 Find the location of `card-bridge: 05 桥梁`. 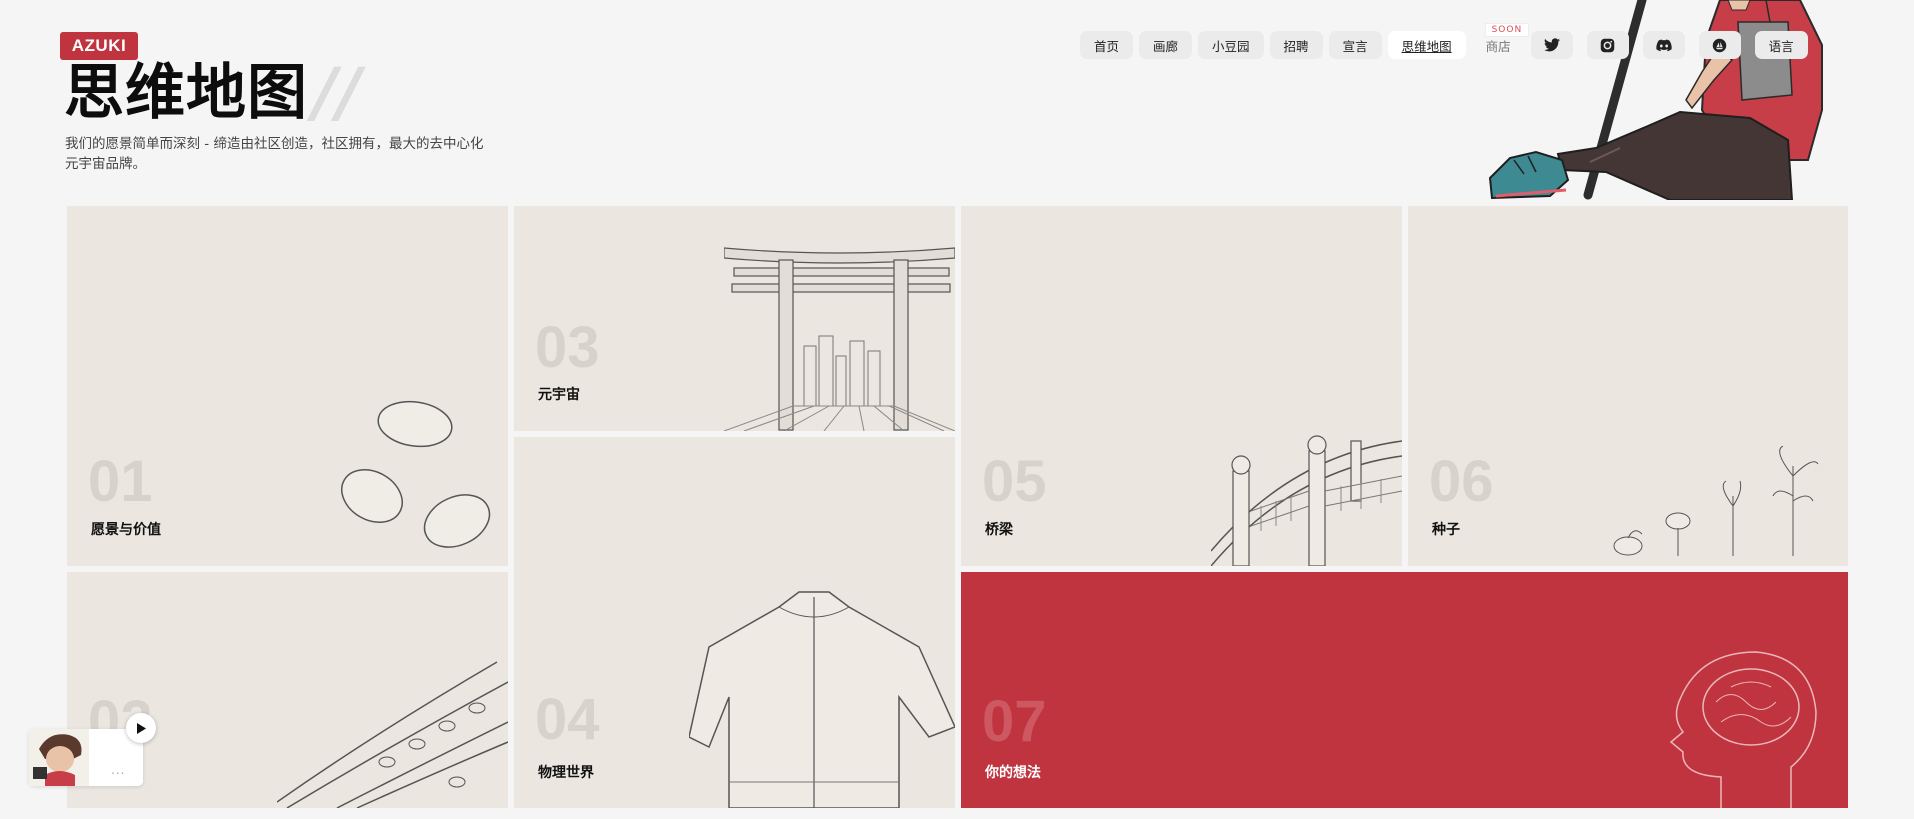

card-bridge: 05 桥梁 is located at coordinates (1181, 386).